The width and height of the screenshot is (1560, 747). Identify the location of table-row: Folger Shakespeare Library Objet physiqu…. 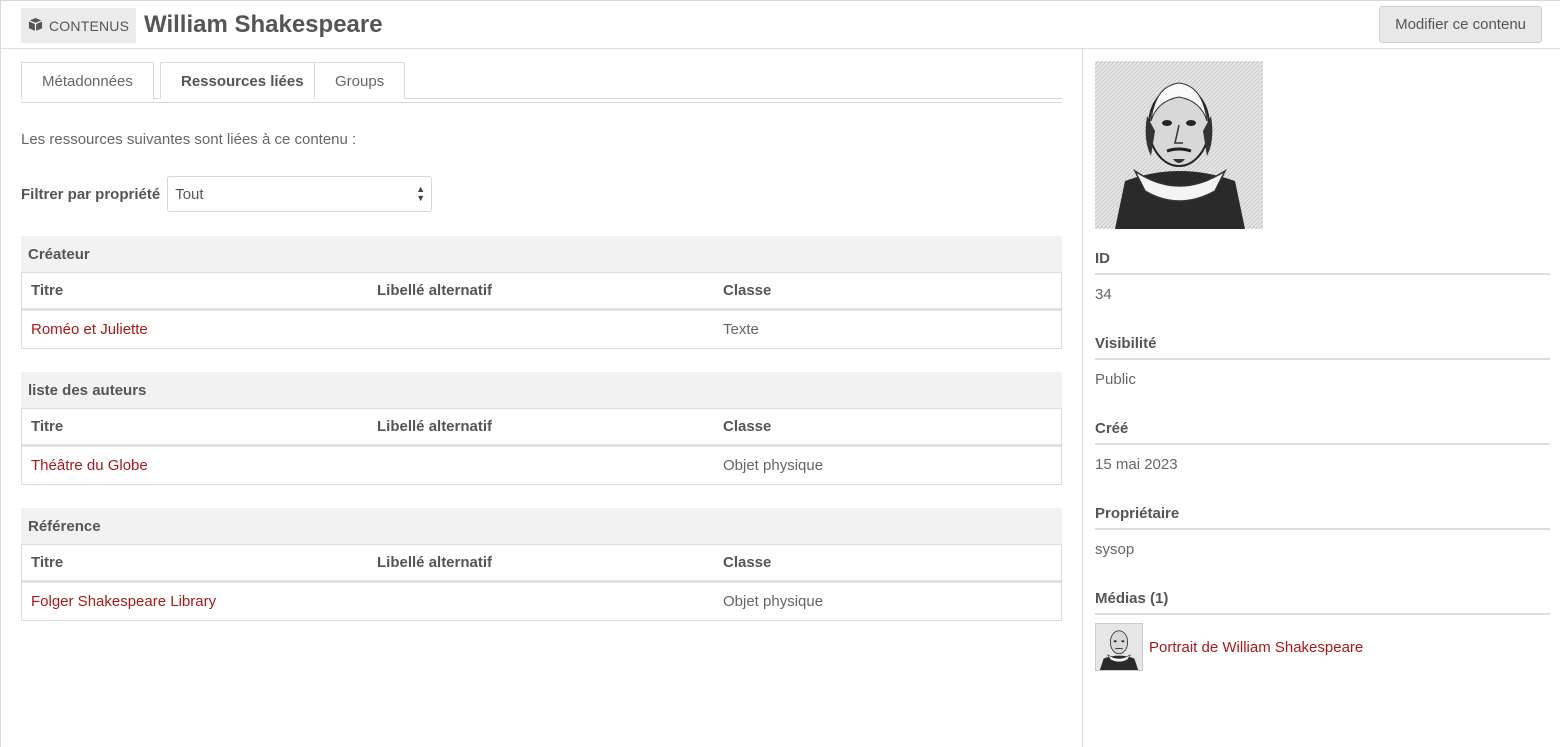
(541, 601).